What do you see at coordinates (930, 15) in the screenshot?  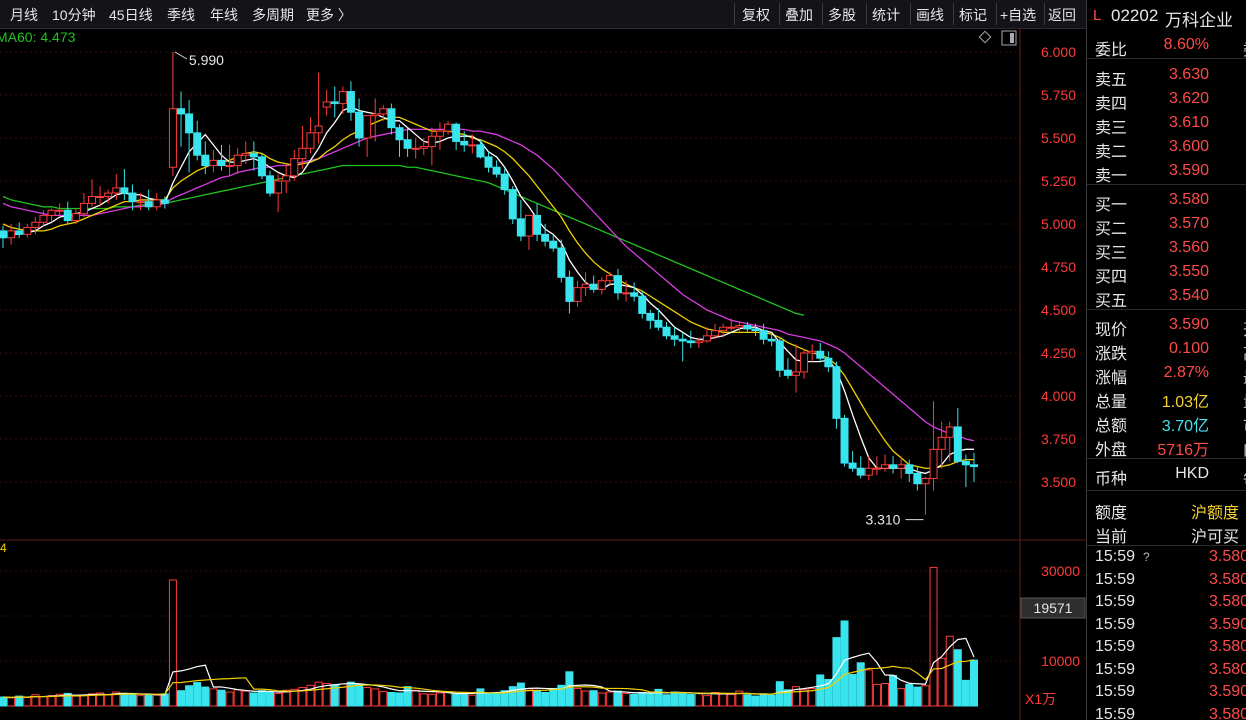 I see `draw-line-button: 画线` at bounding box center [930, 15].